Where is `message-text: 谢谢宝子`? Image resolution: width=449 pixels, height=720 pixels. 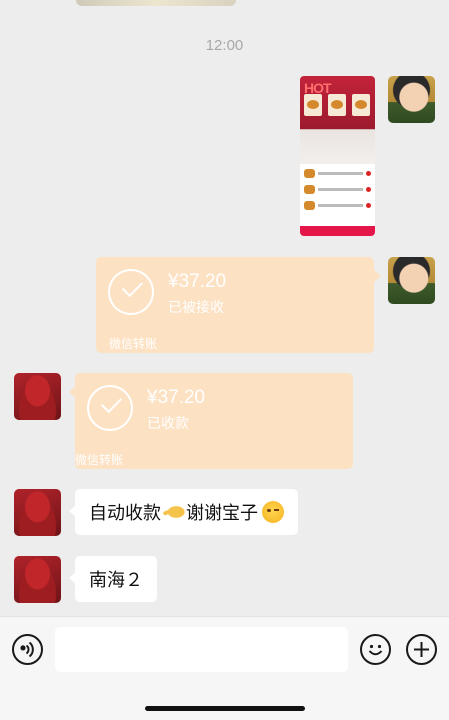 message-text: 谢谢宝子 is located at coordinates (222, 513).